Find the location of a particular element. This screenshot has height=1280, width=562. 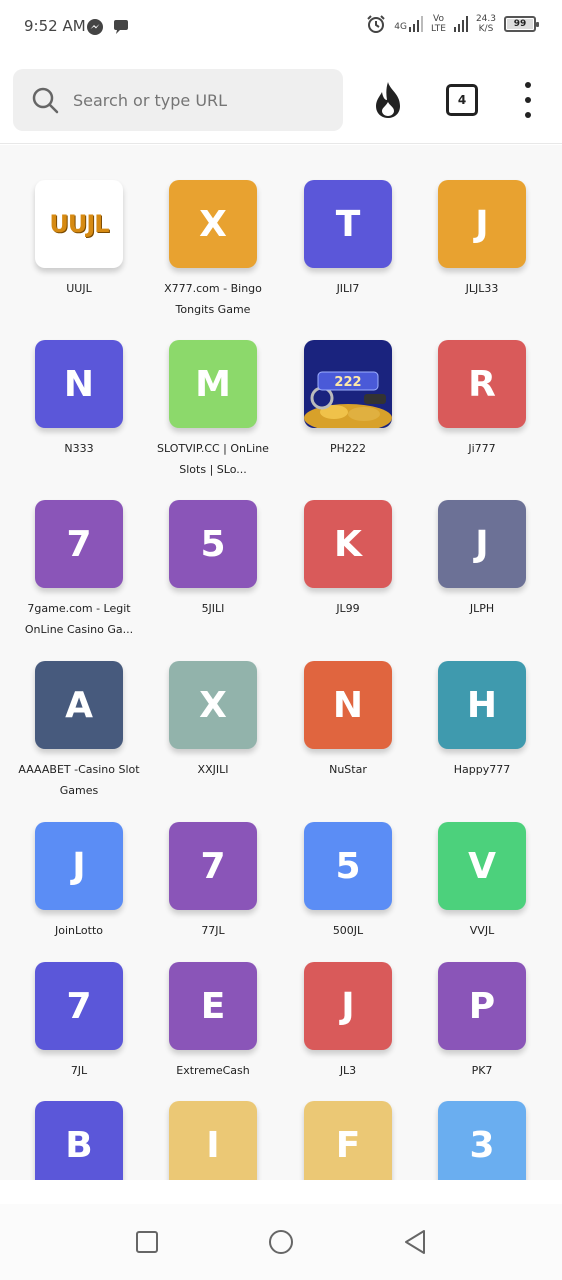

tile-letter: 7 is located at coordinates (79, 1006).